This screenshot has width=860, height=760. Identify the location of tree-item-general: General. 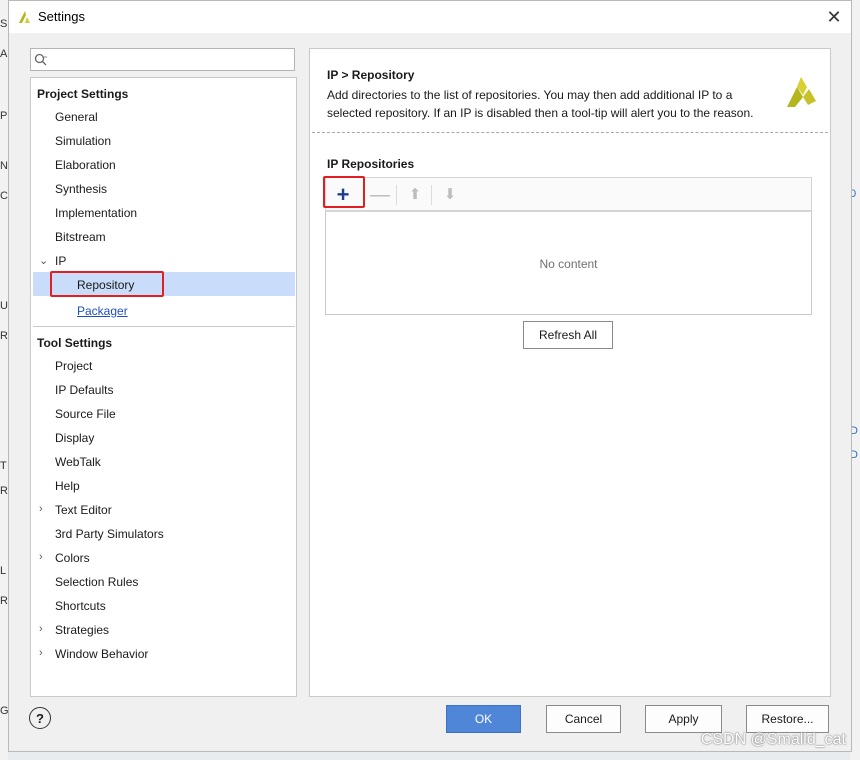
(76, 117).